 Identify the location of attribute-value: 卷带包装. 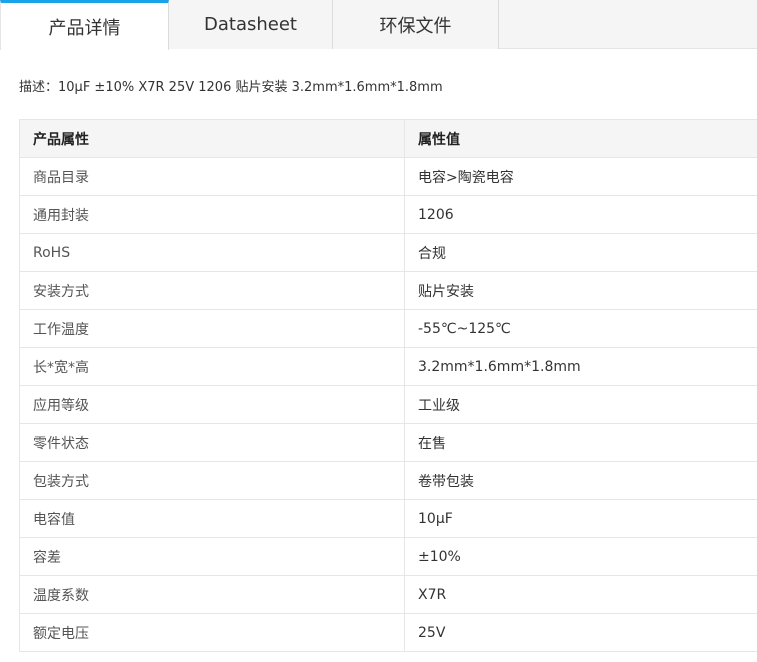
(580, 480).